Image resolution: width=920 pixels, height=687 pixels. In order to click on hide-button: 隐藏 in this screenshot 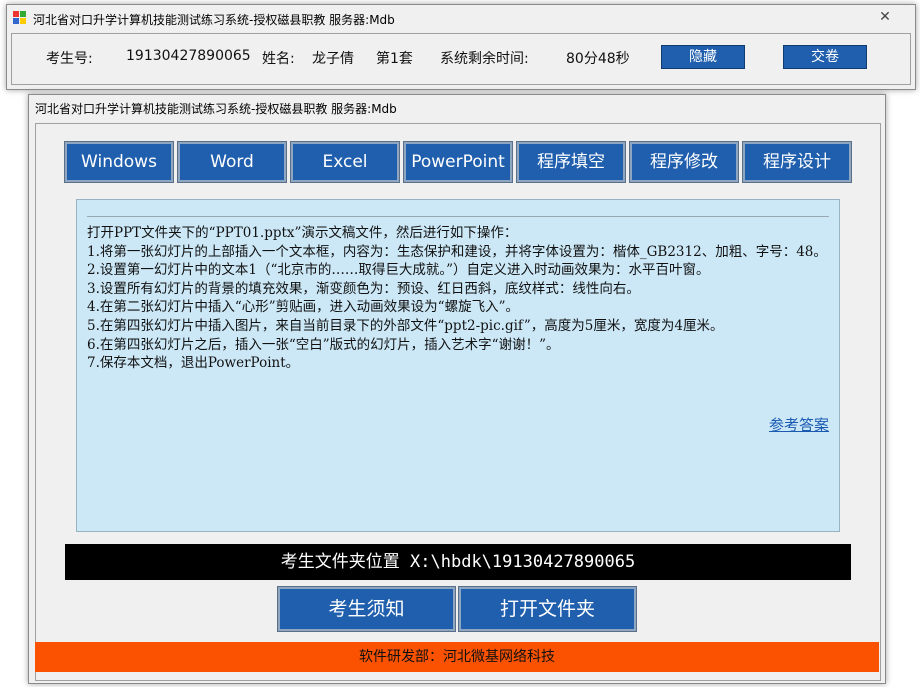, I will do `click(703, 57)`.